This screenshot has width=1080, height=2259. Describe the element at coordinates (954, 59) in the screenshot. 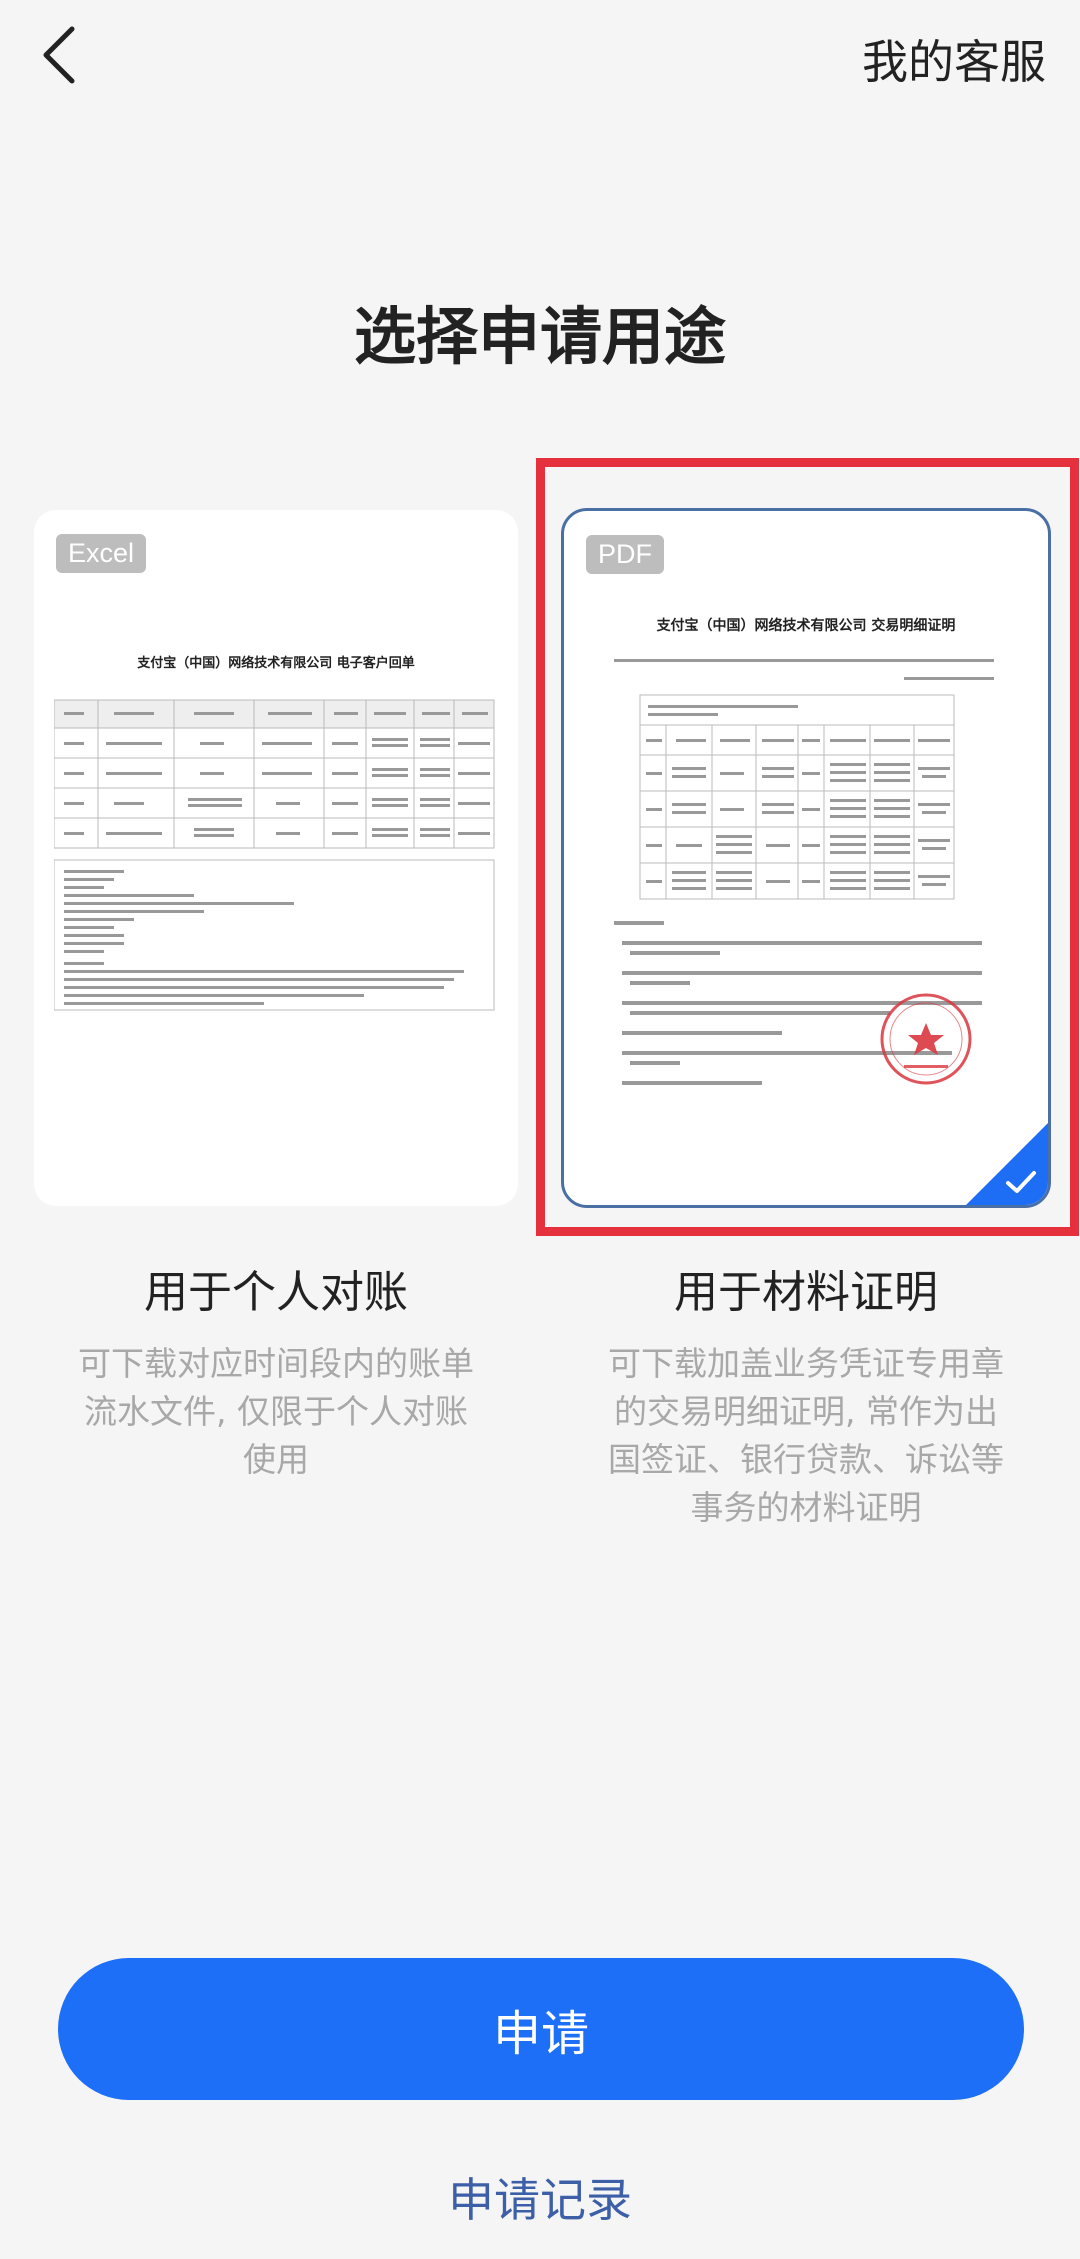

I see `customer-service-link: 我的客服` at that location.